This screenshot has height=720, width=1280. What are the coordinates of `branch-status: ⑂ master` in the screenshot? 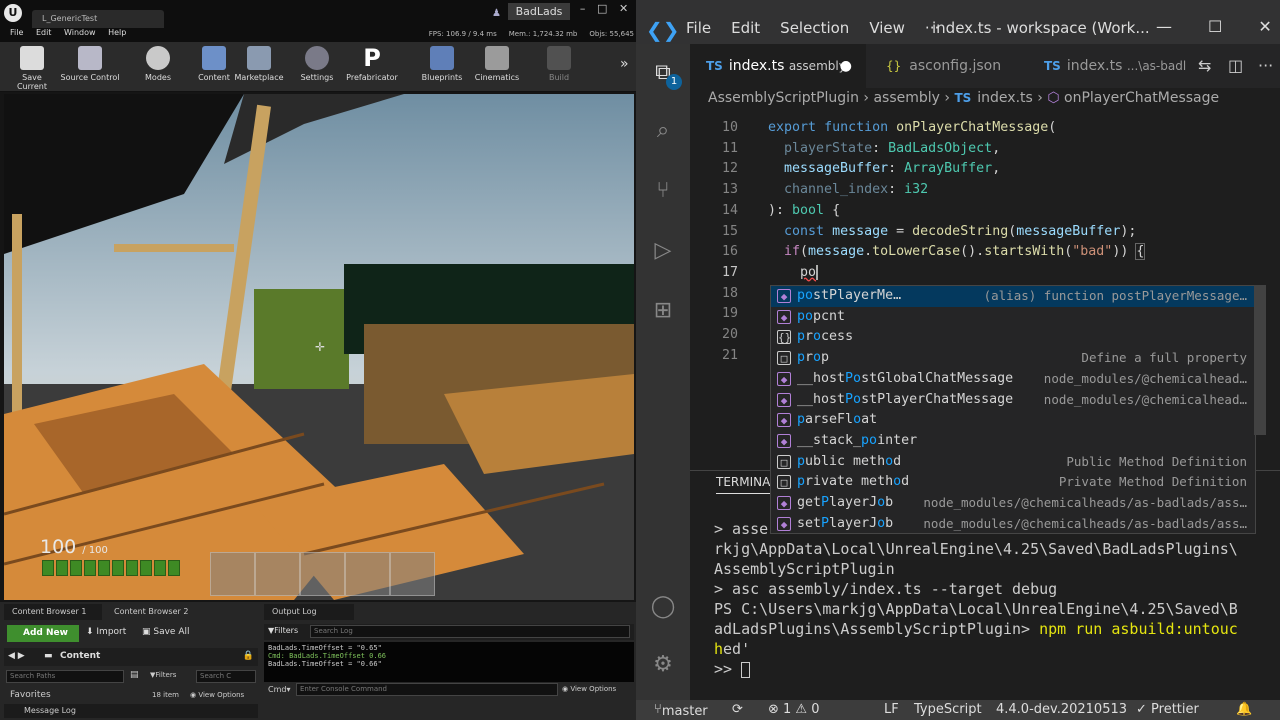 It's located at (681, 710).